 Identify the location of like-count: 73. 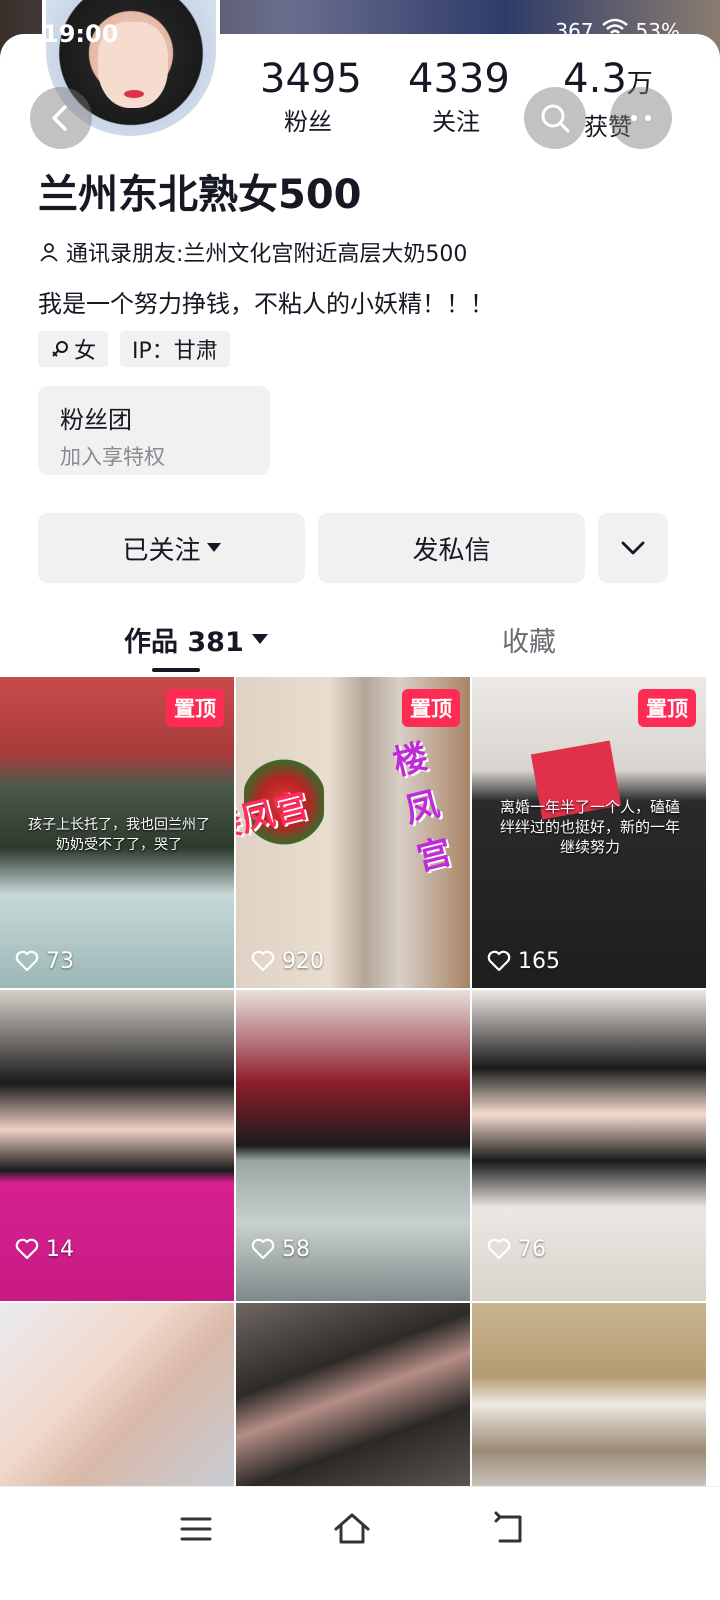
(44, 961).